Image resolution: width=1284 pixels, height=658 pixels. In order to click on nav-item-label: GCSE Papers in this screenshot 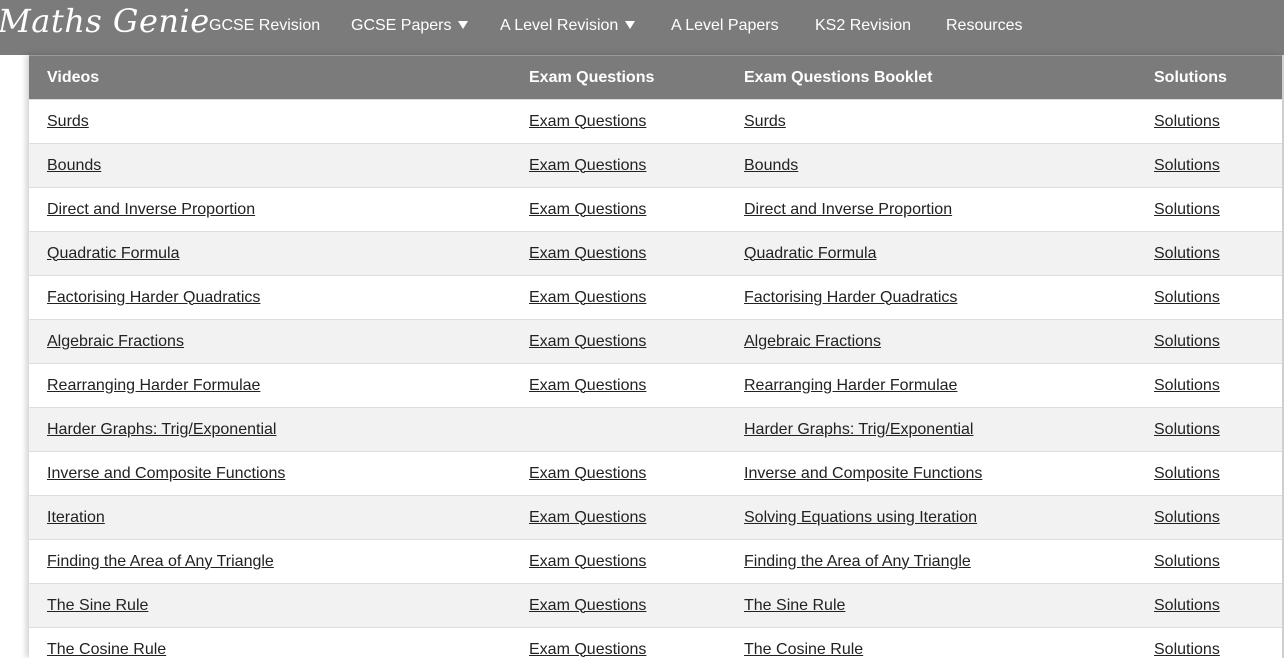, I will do `click(401, 25)`.